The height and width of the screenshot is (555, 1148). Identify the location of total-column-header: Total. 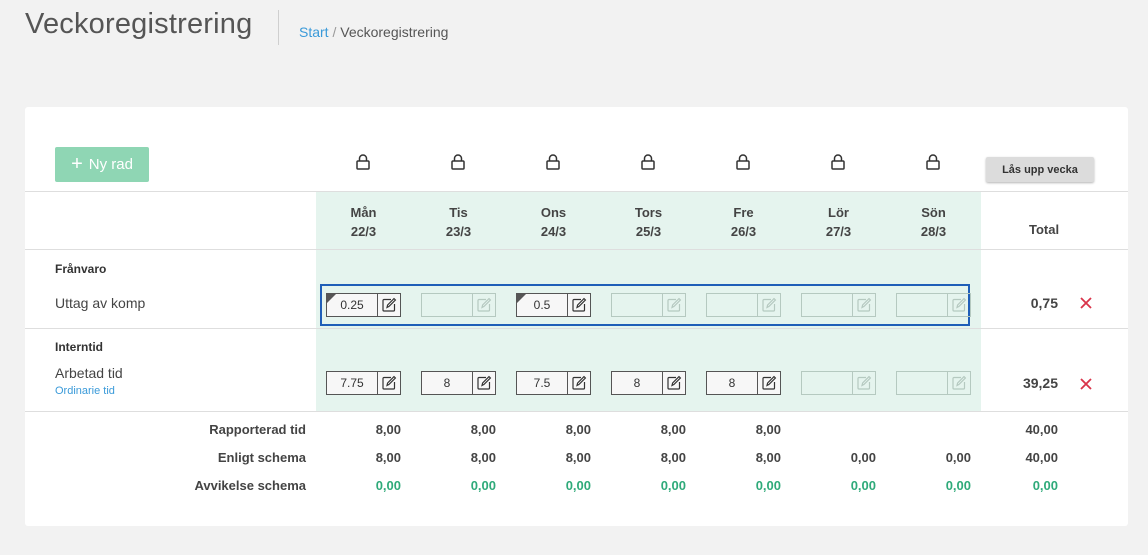
(1044, 229).